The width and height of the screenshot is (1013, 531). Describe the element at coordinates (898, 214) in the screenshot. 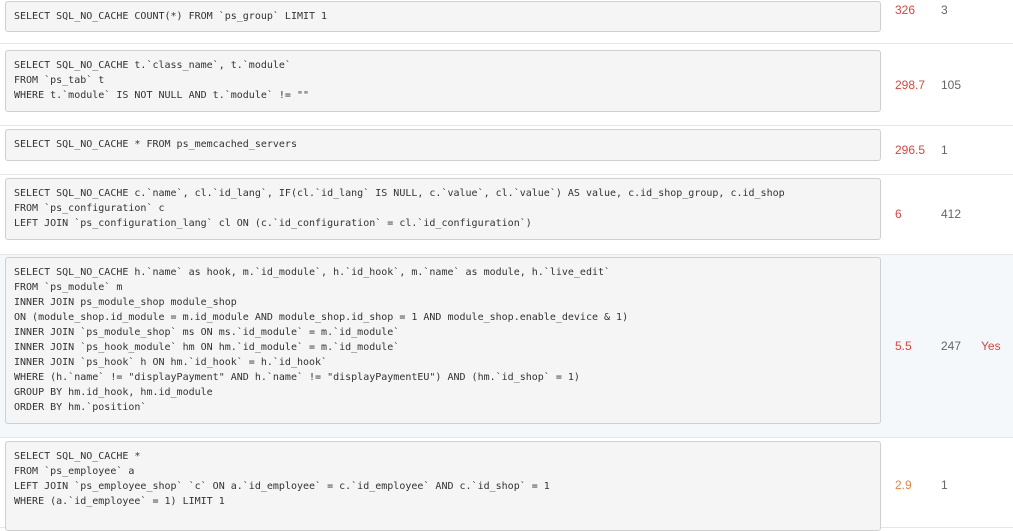

I see `query-time: 6` at that location.